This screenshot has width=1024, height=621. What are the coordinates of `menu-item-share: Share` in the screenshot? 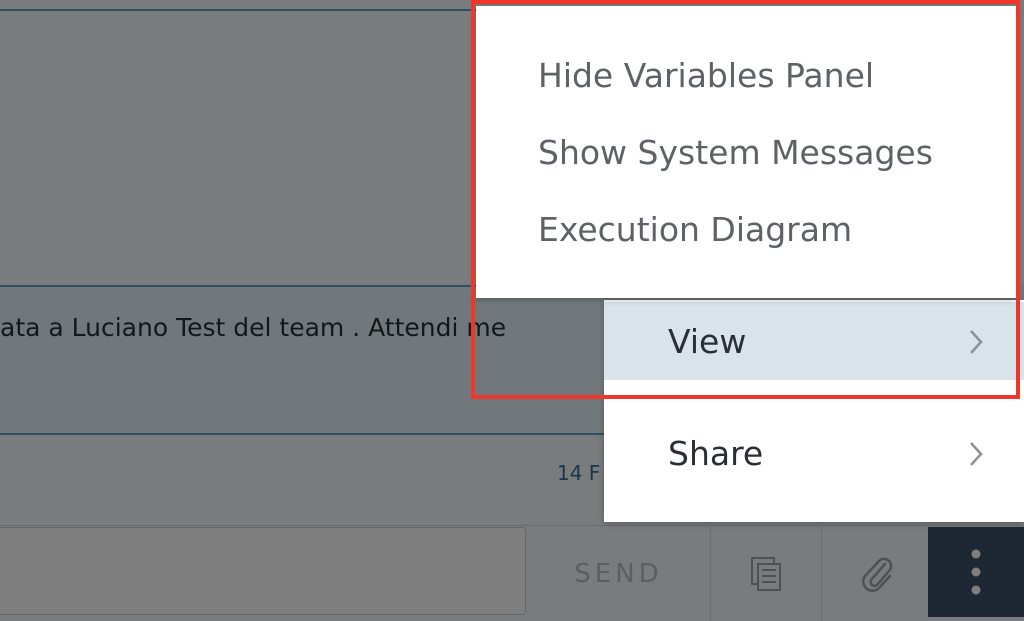 It's located at (814, 453).